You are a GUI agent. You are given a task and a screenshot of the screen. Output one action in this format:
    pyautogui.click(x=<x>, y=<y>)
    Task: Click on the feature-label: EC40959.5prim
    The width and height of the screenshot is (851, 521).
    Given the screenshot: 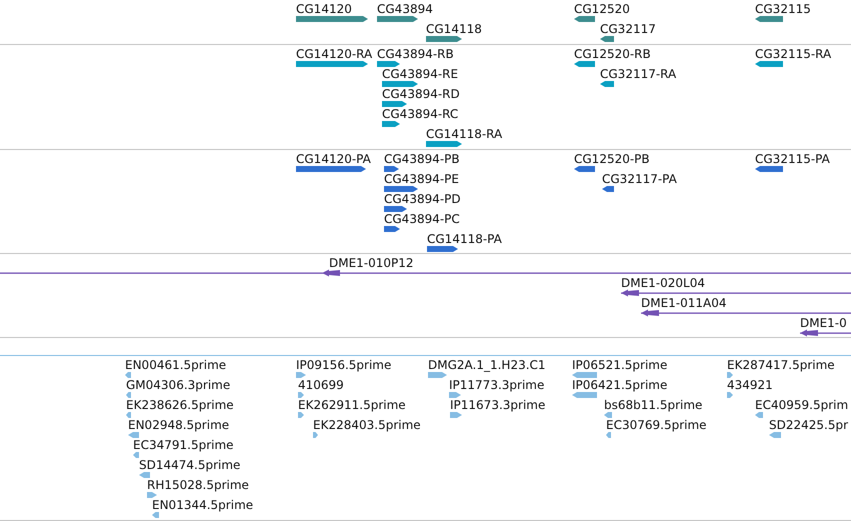 What is the action you would take?
    pyautogui.click(x=801, y=405)
    